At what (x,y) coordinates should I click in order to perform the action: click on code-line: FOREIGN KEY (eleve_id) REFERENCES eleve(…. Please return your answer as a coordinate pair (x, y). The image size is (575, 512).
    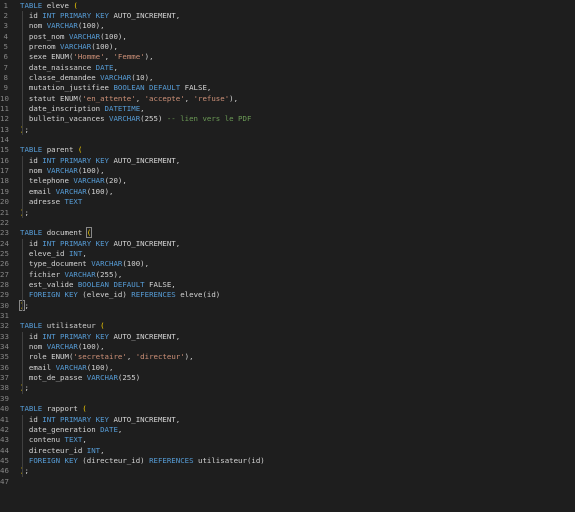
    Looking at the image, I should click on (120, 295).